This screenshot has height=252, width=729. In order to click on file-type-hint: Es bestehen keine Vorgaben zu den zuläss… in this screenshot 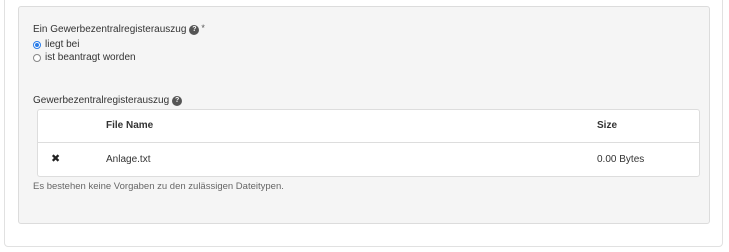, I will do `click(158, 186)`.